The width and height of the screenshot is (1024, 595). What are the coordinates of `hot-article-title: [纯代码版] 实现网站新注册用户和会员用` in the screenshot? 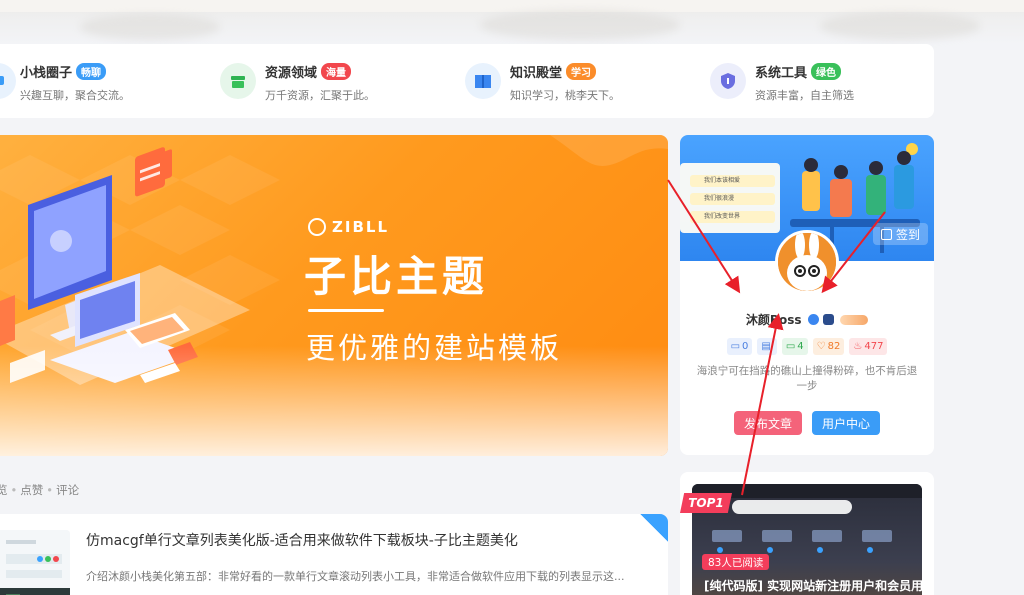 It's located at (813, 585).